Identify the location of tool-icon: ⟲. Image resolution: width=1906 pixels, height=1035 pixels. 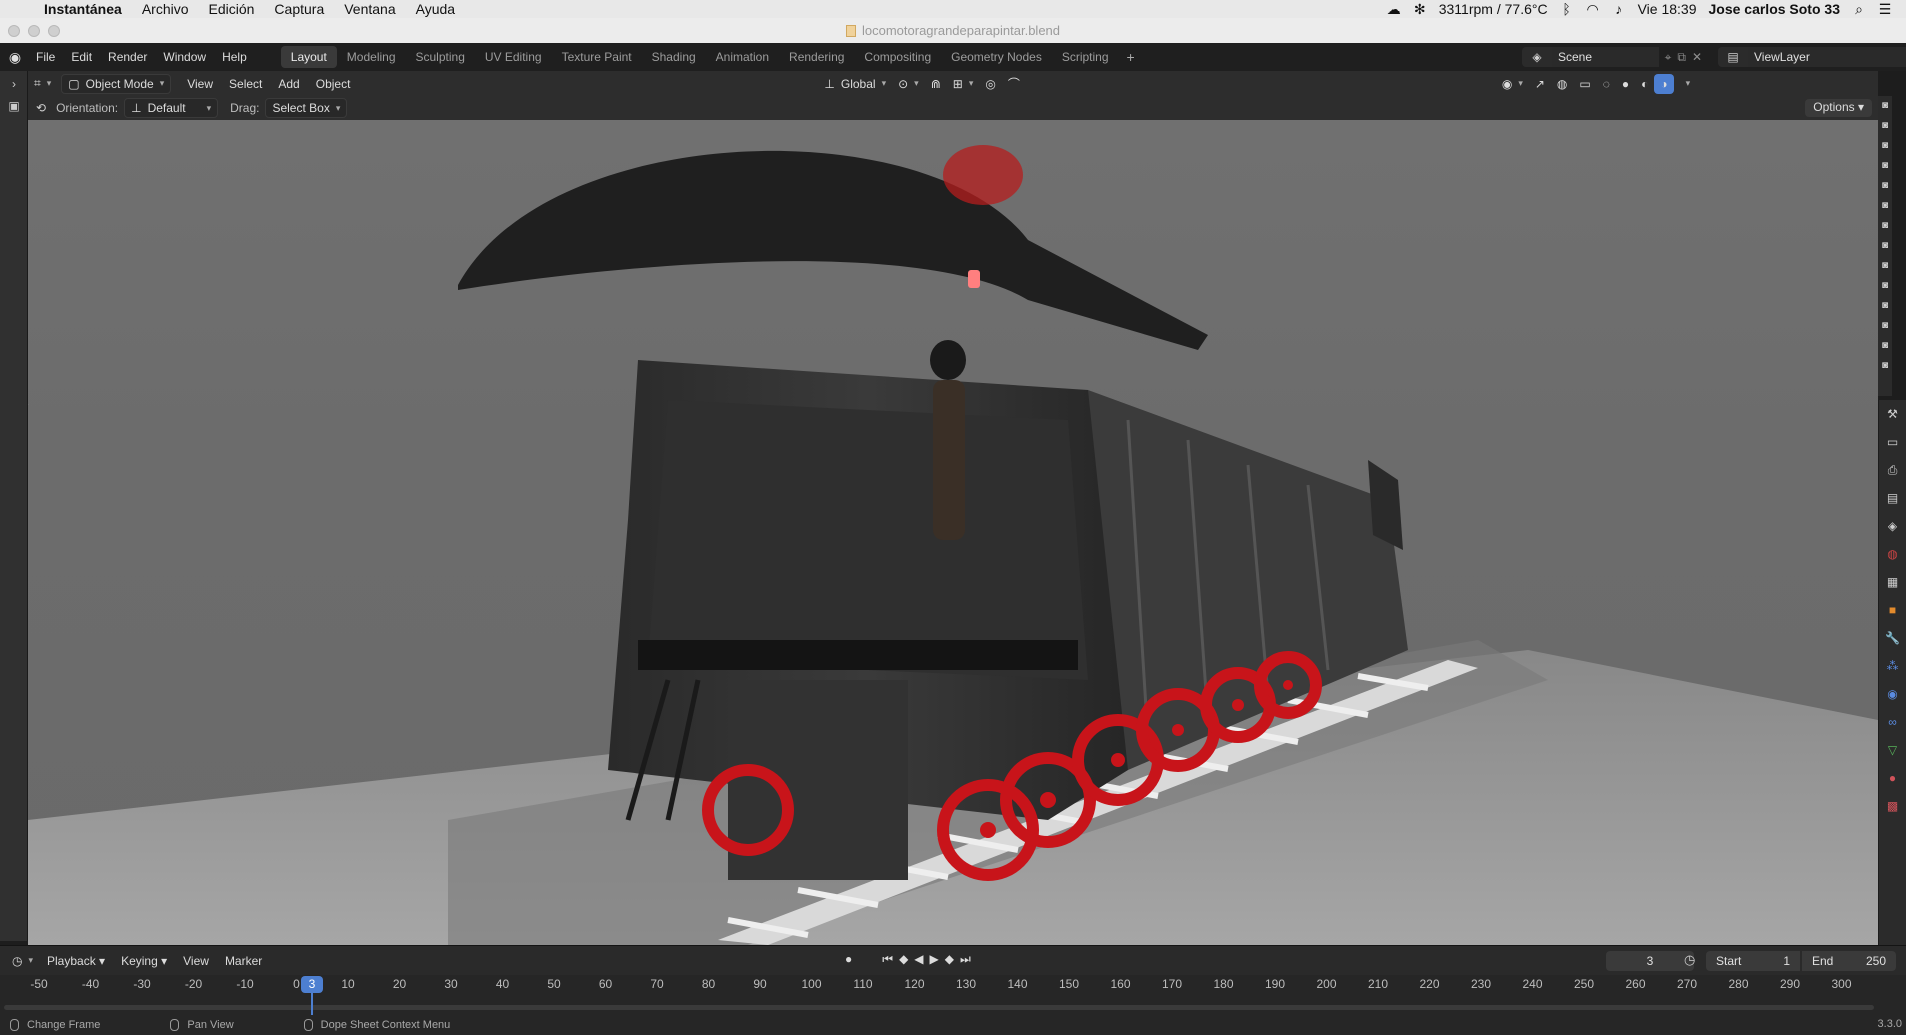
(41, 108).